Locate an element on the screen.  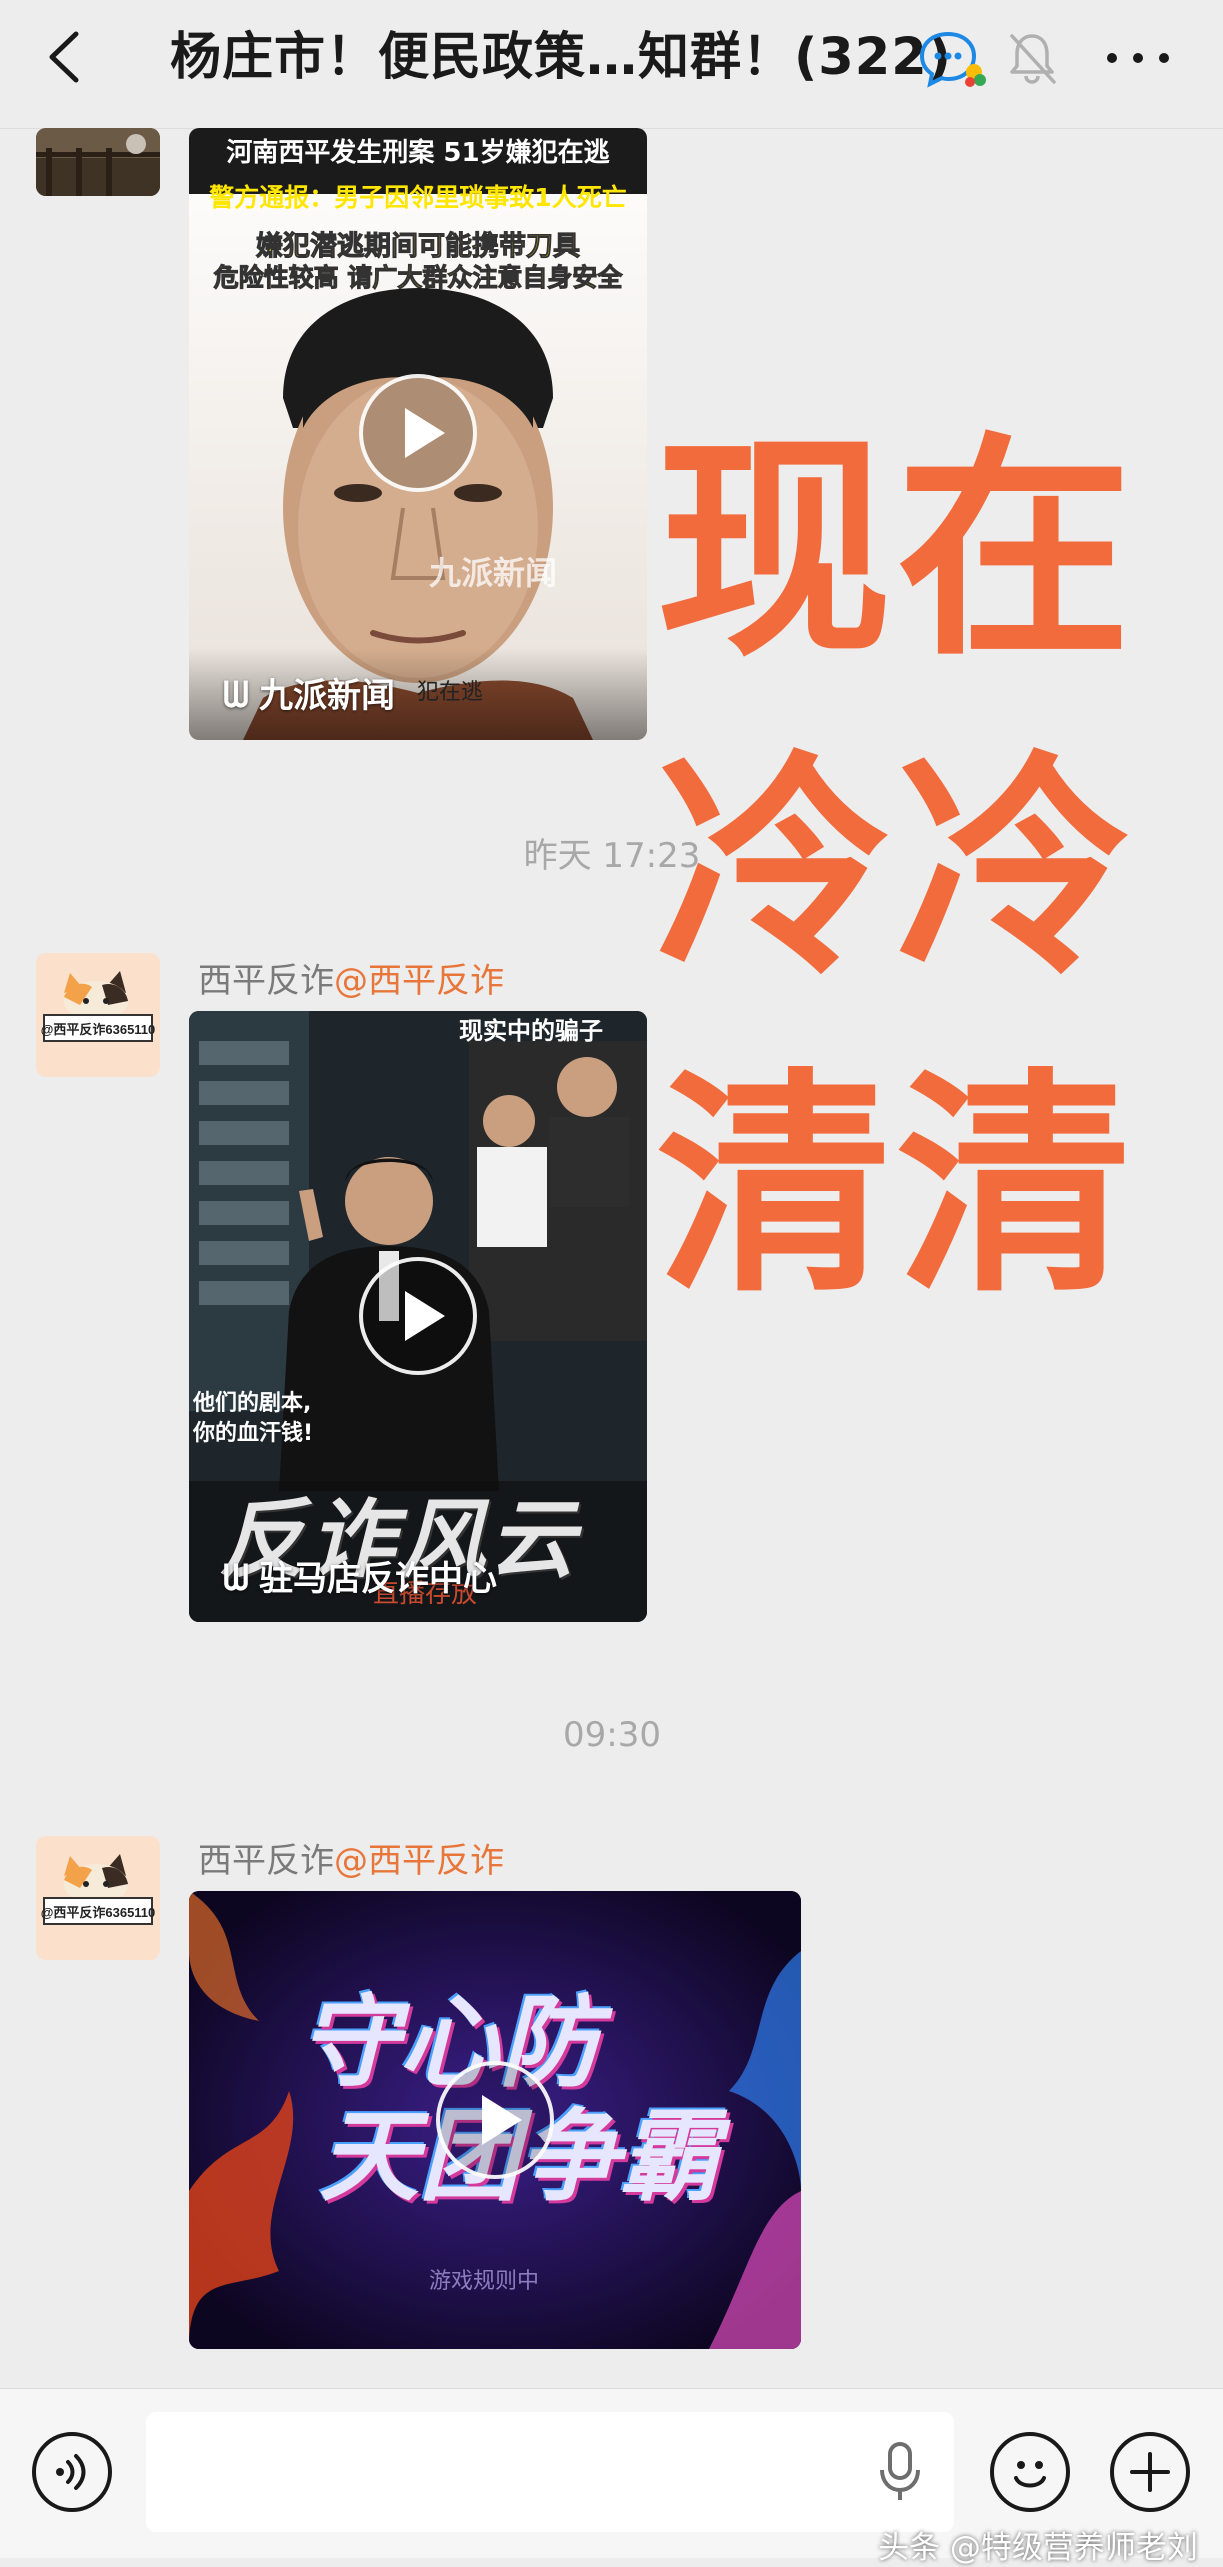
message-input is located at coordinates (550, 2472).